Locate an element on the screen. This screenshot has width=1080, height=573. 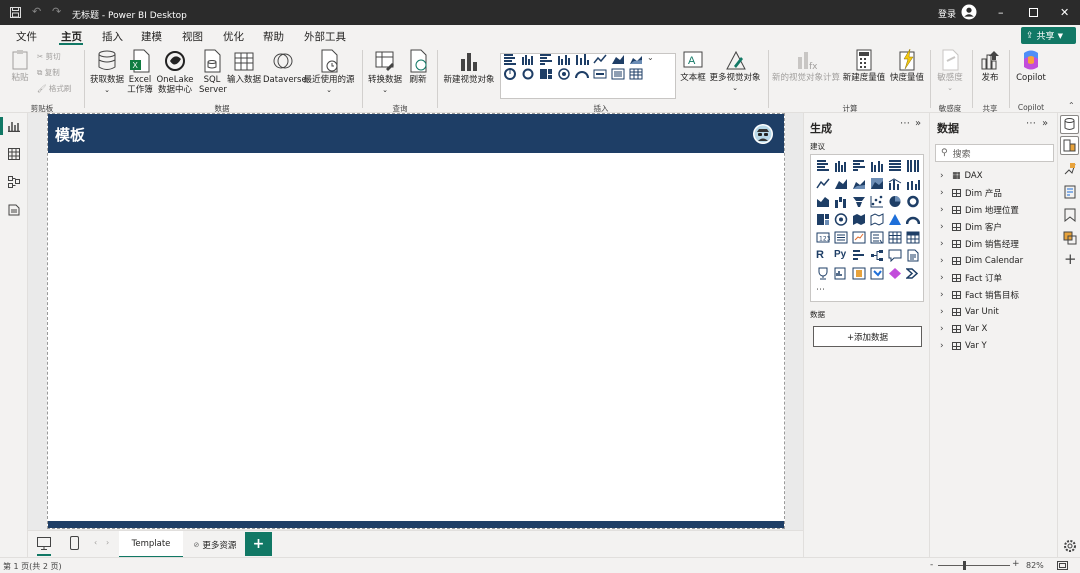
undo-icon: ↶ is located at coordinates (36, 11).